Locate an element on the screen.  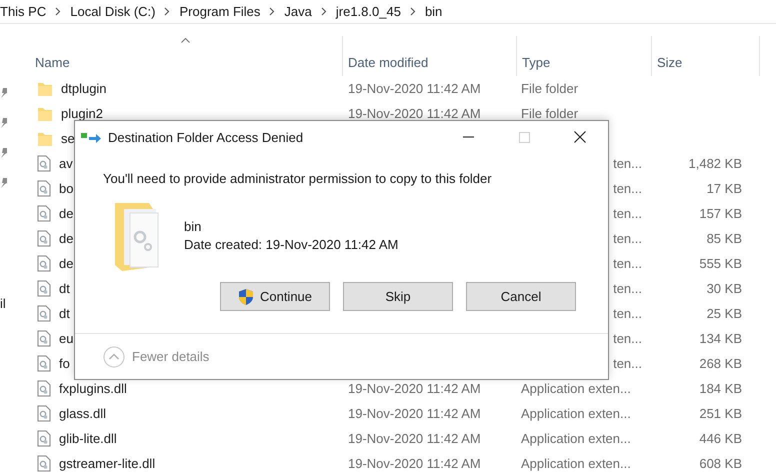
copy-icon is located at coordinates (91, 137).